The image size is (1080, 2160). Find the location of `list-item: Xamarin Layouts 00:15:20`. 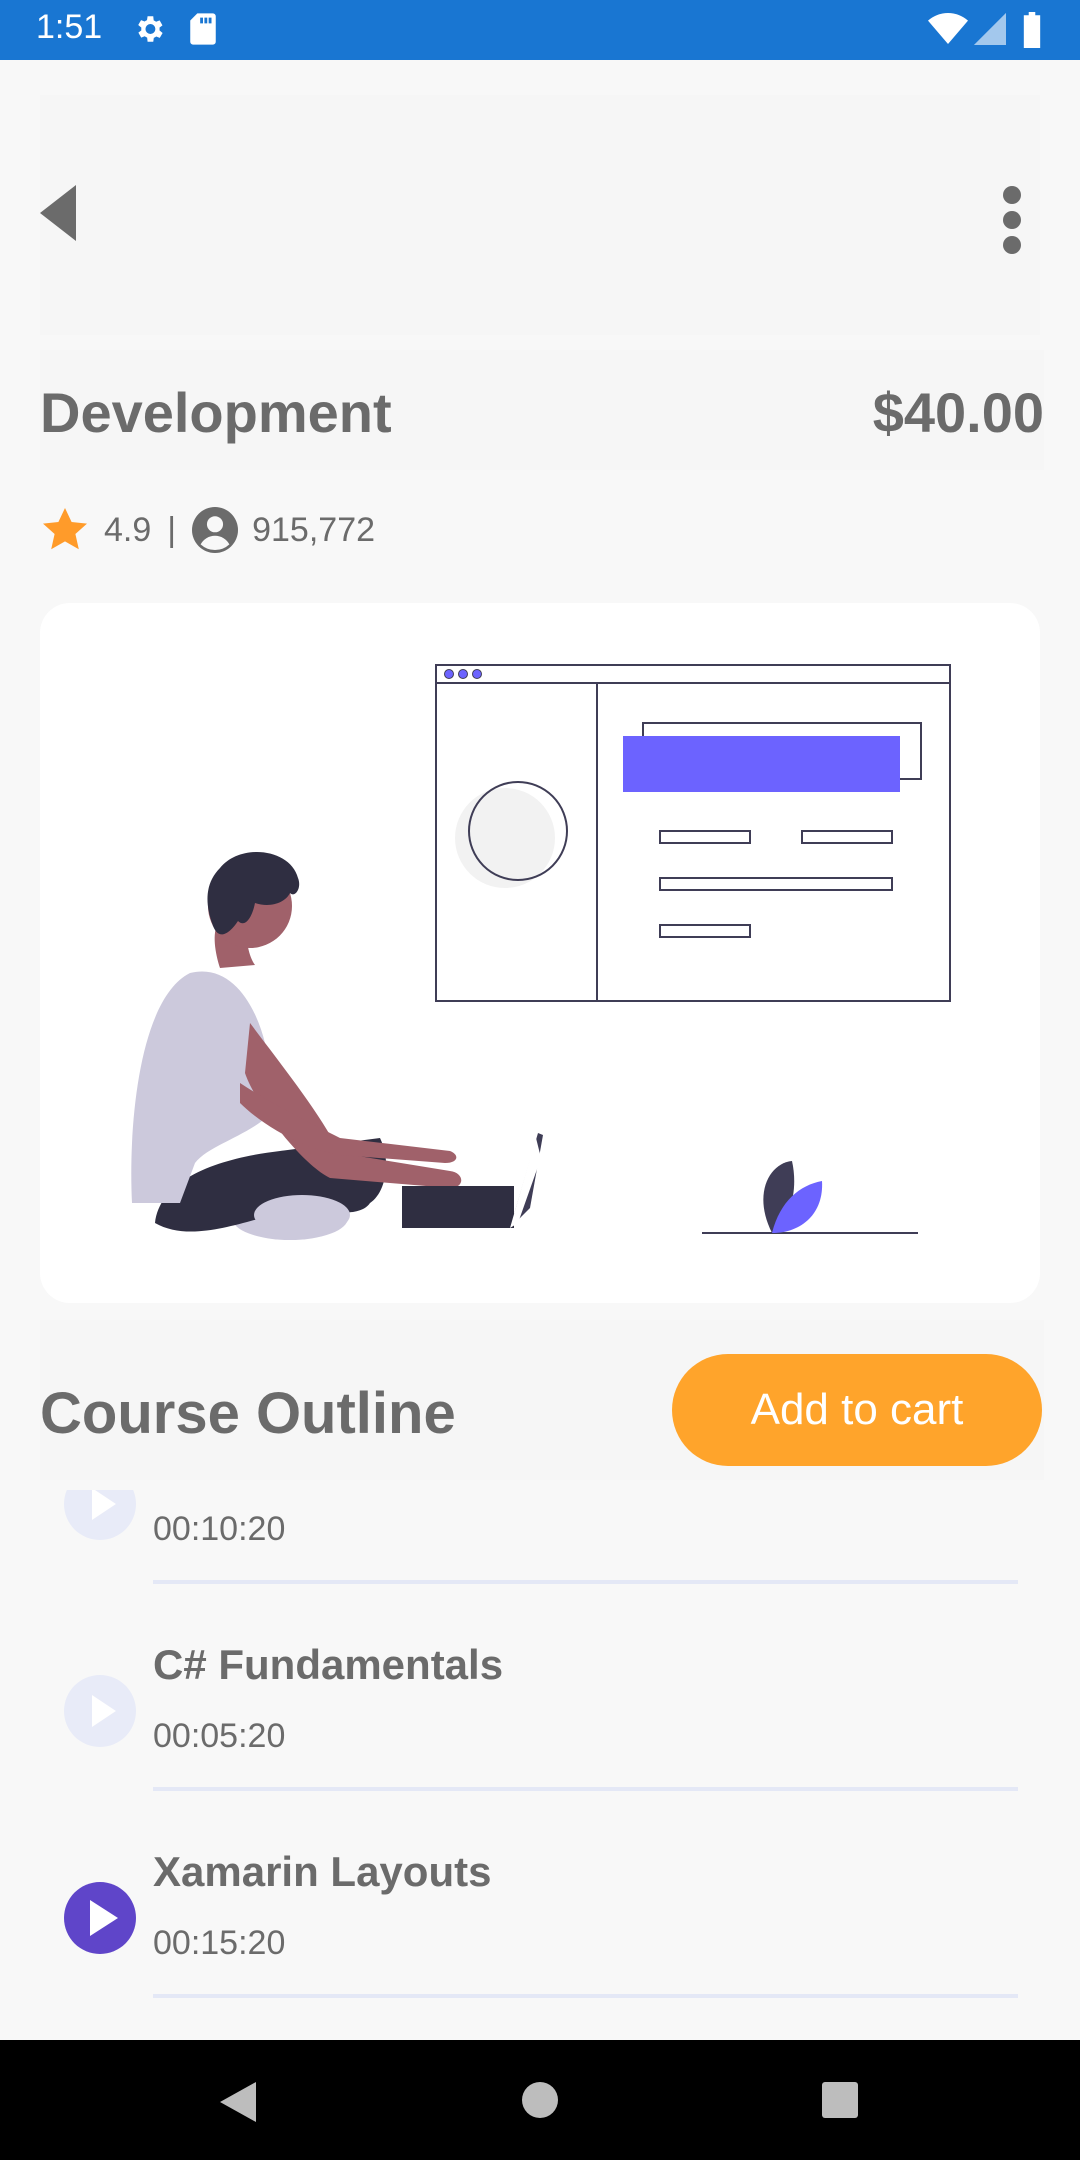

list-item: Xamarin Layouts 00:15:20 is located at coordinates (540, 1891).